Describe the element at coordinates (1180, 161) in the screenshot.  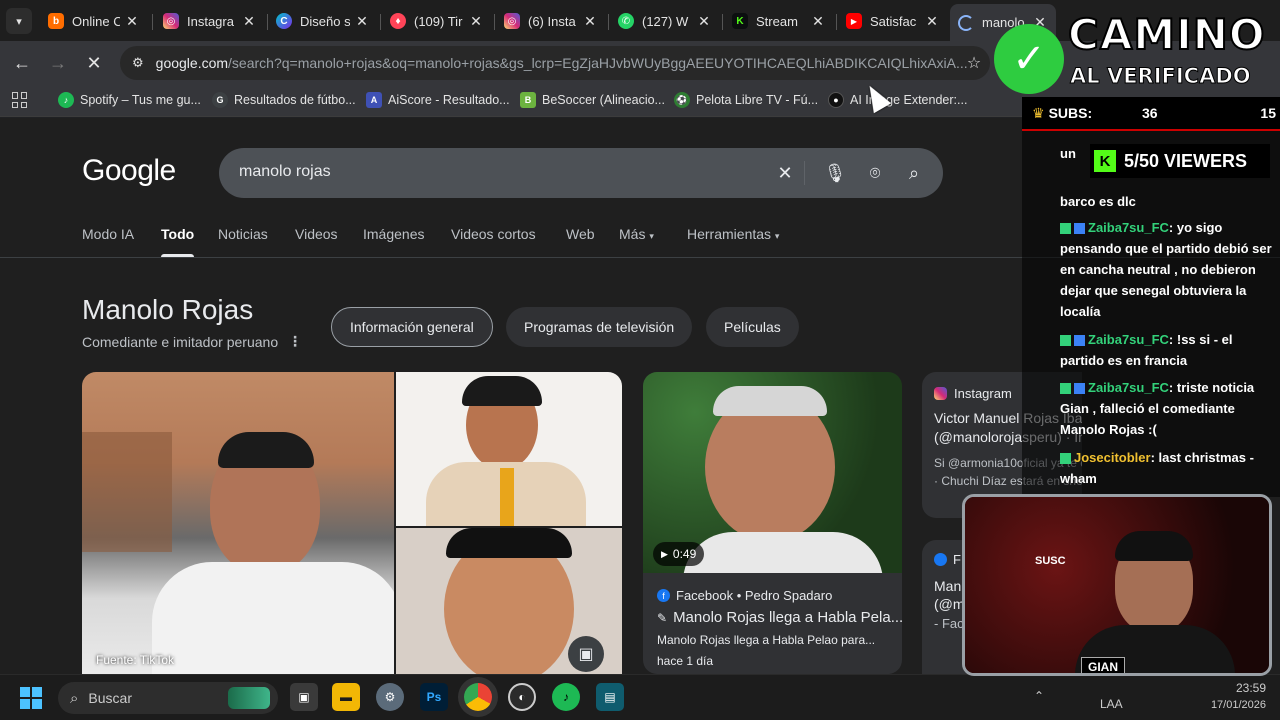
I see `viewer-goal: K 5/50 VIEWERS` at that location.